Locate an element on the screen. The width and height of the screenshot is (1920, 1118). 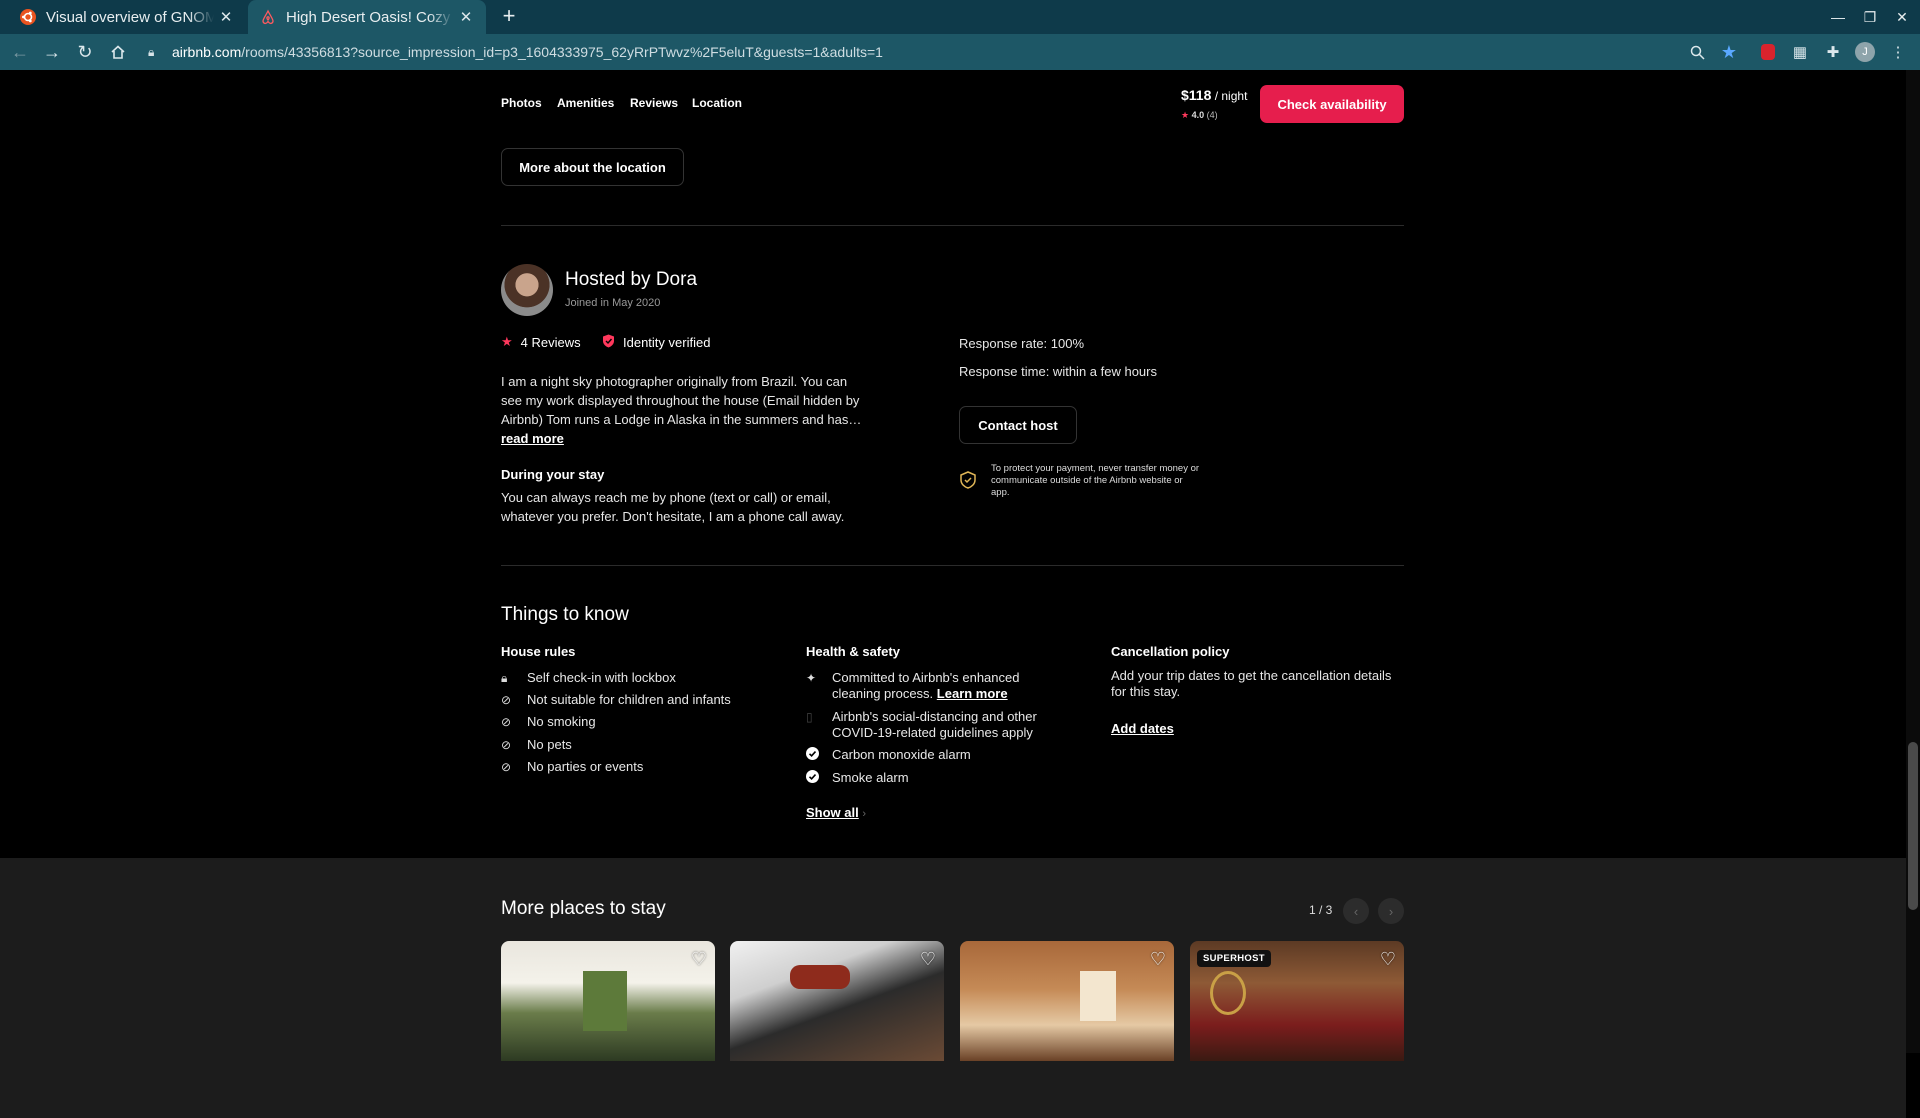
host-avatar is located at coordinates (527, 290).